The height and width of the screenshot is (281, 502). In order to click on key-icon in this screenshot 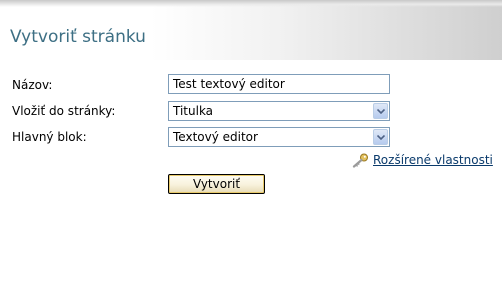, I will do `click(360, 162)`.